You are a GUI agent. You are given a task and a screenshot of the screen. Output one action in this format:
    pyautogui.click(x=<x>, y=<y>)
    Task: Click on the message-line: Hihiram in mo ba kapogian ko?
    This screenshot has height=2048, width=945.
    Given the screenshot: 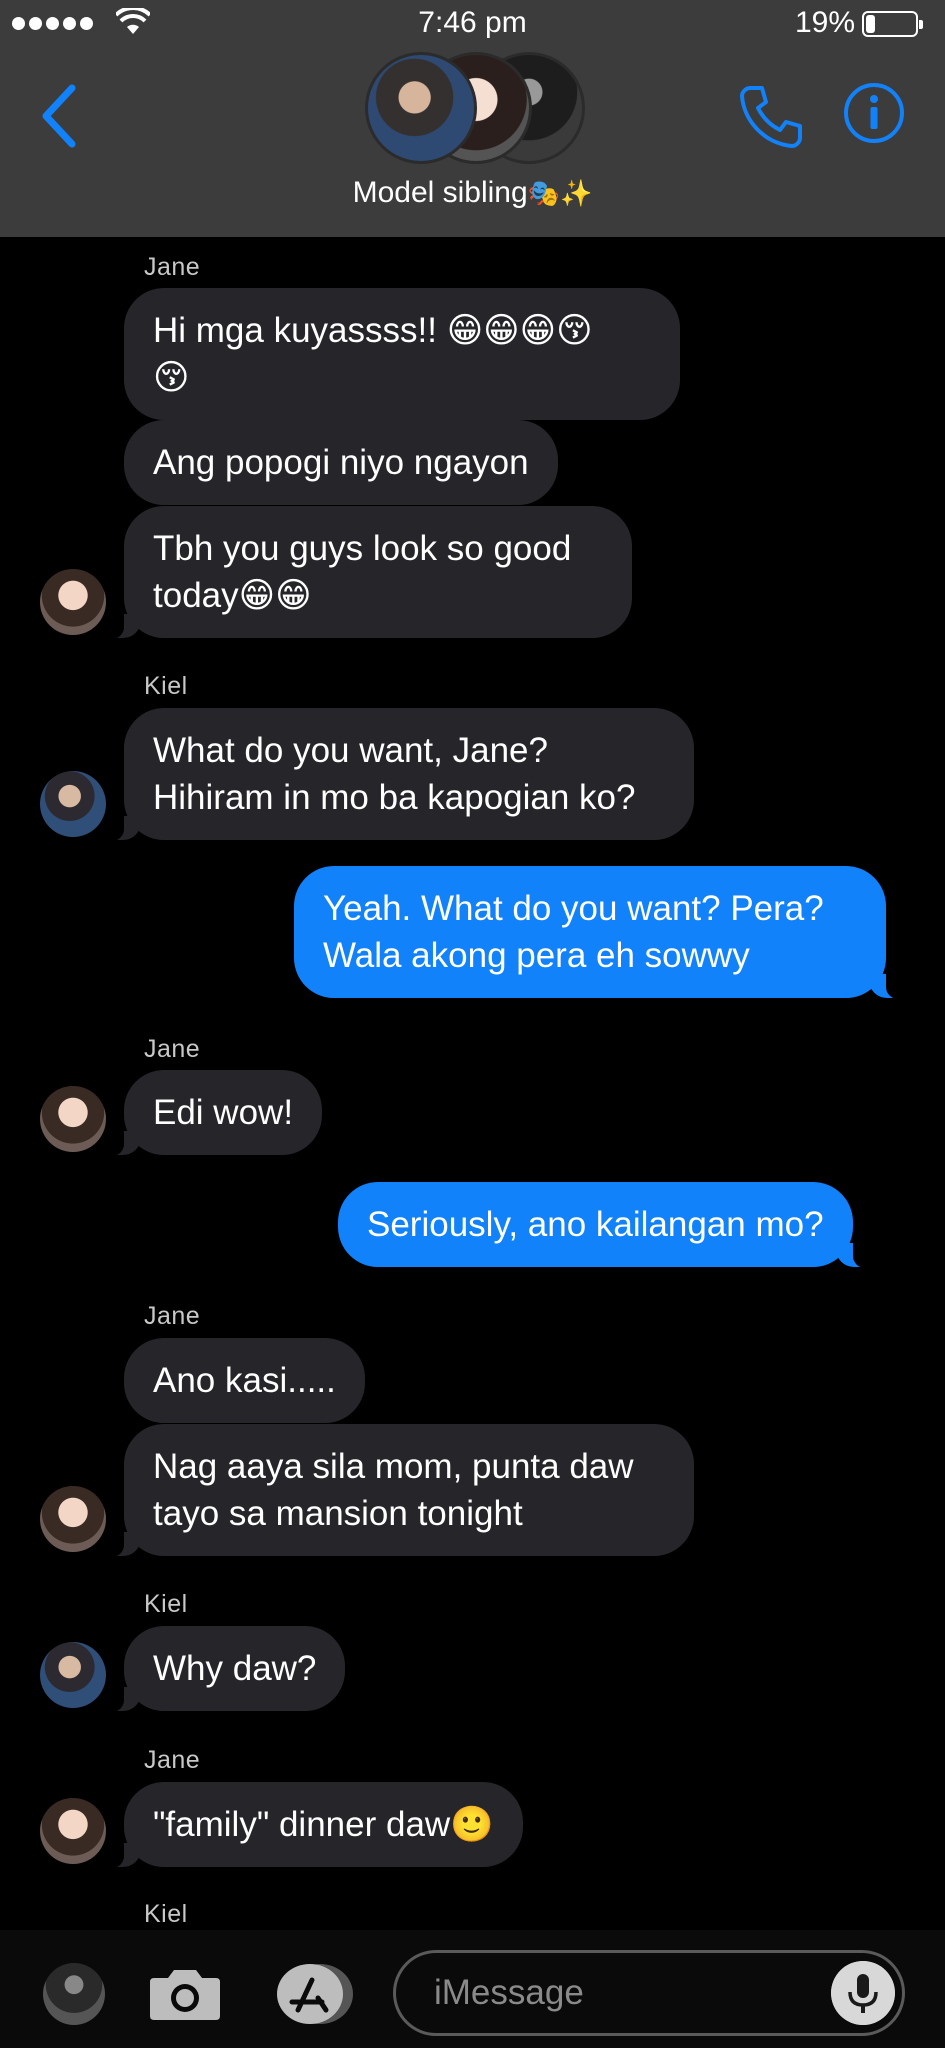 What is the action you would take?
    pyautogui.click(x=394, y=797)
    